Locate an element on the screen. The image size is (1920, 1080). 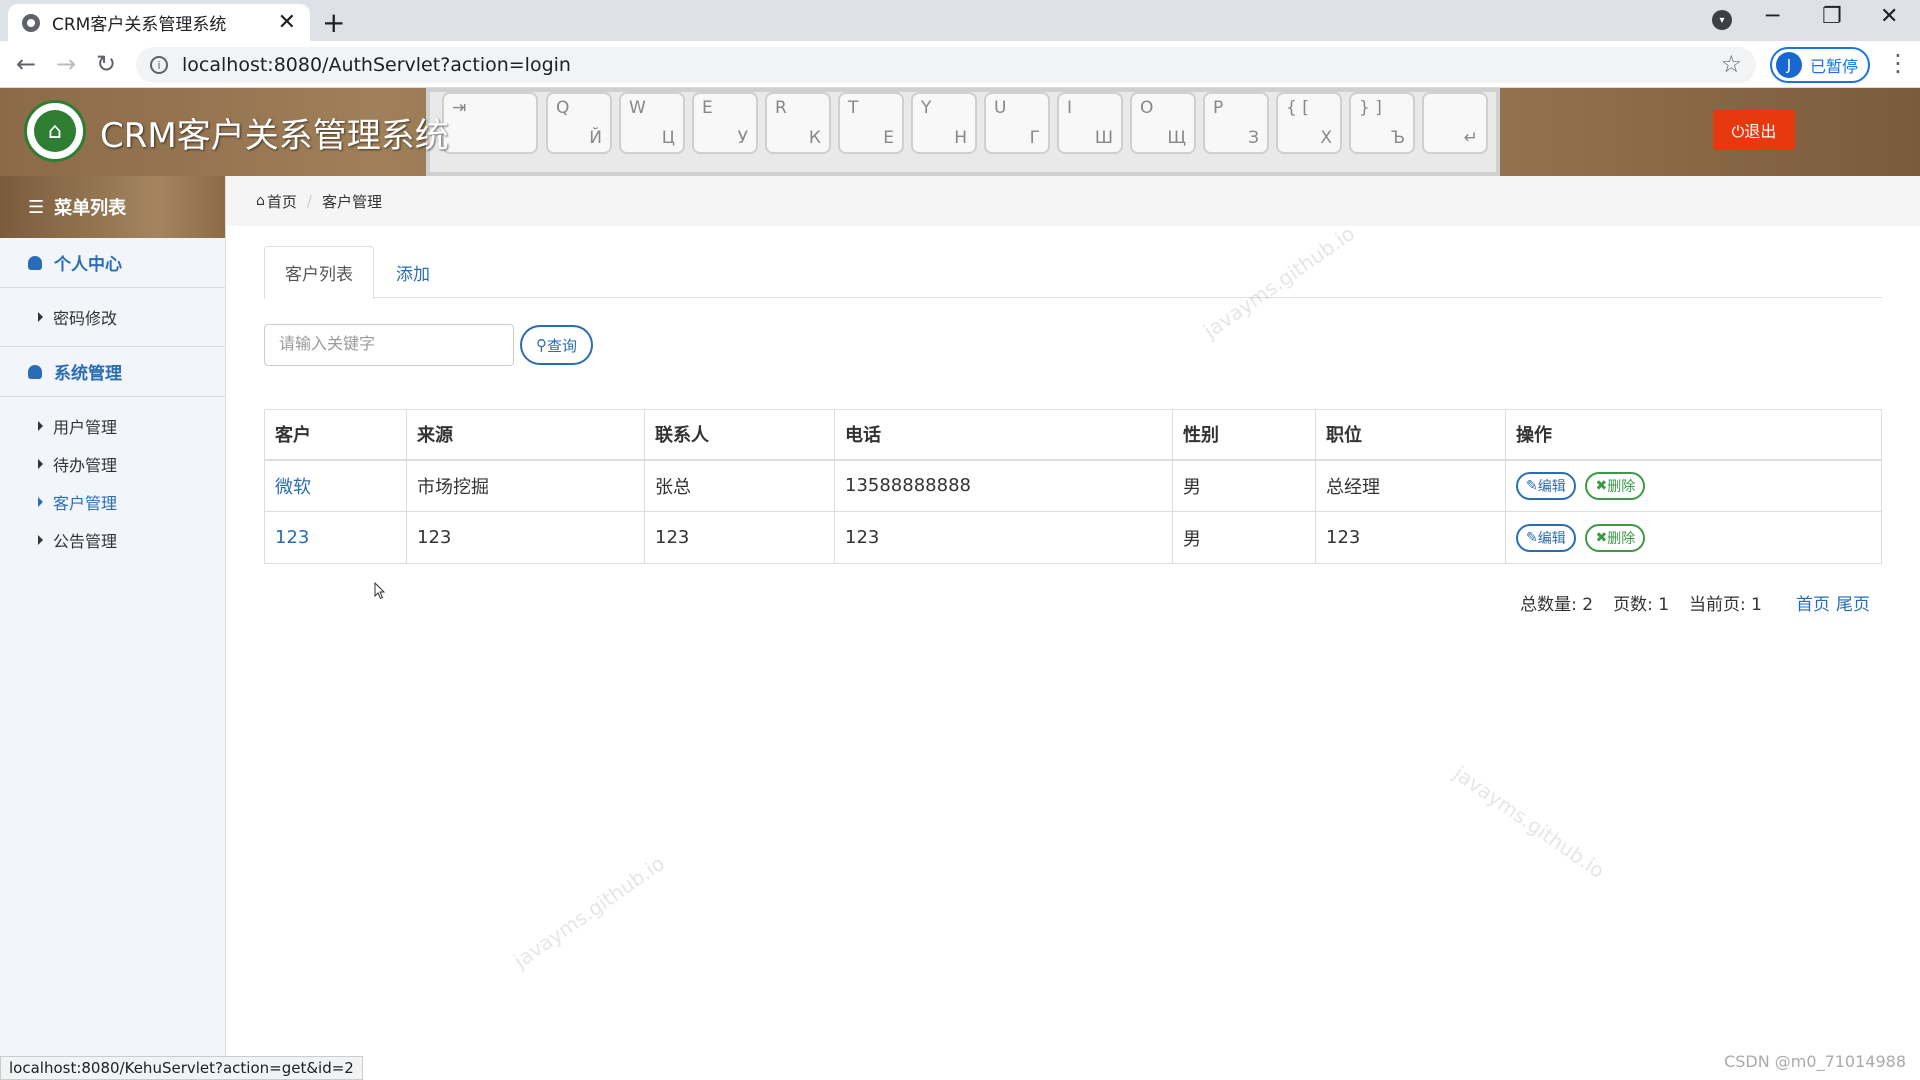
sidebar-item-label: 公告管理 is located at coordinates (85, 541).